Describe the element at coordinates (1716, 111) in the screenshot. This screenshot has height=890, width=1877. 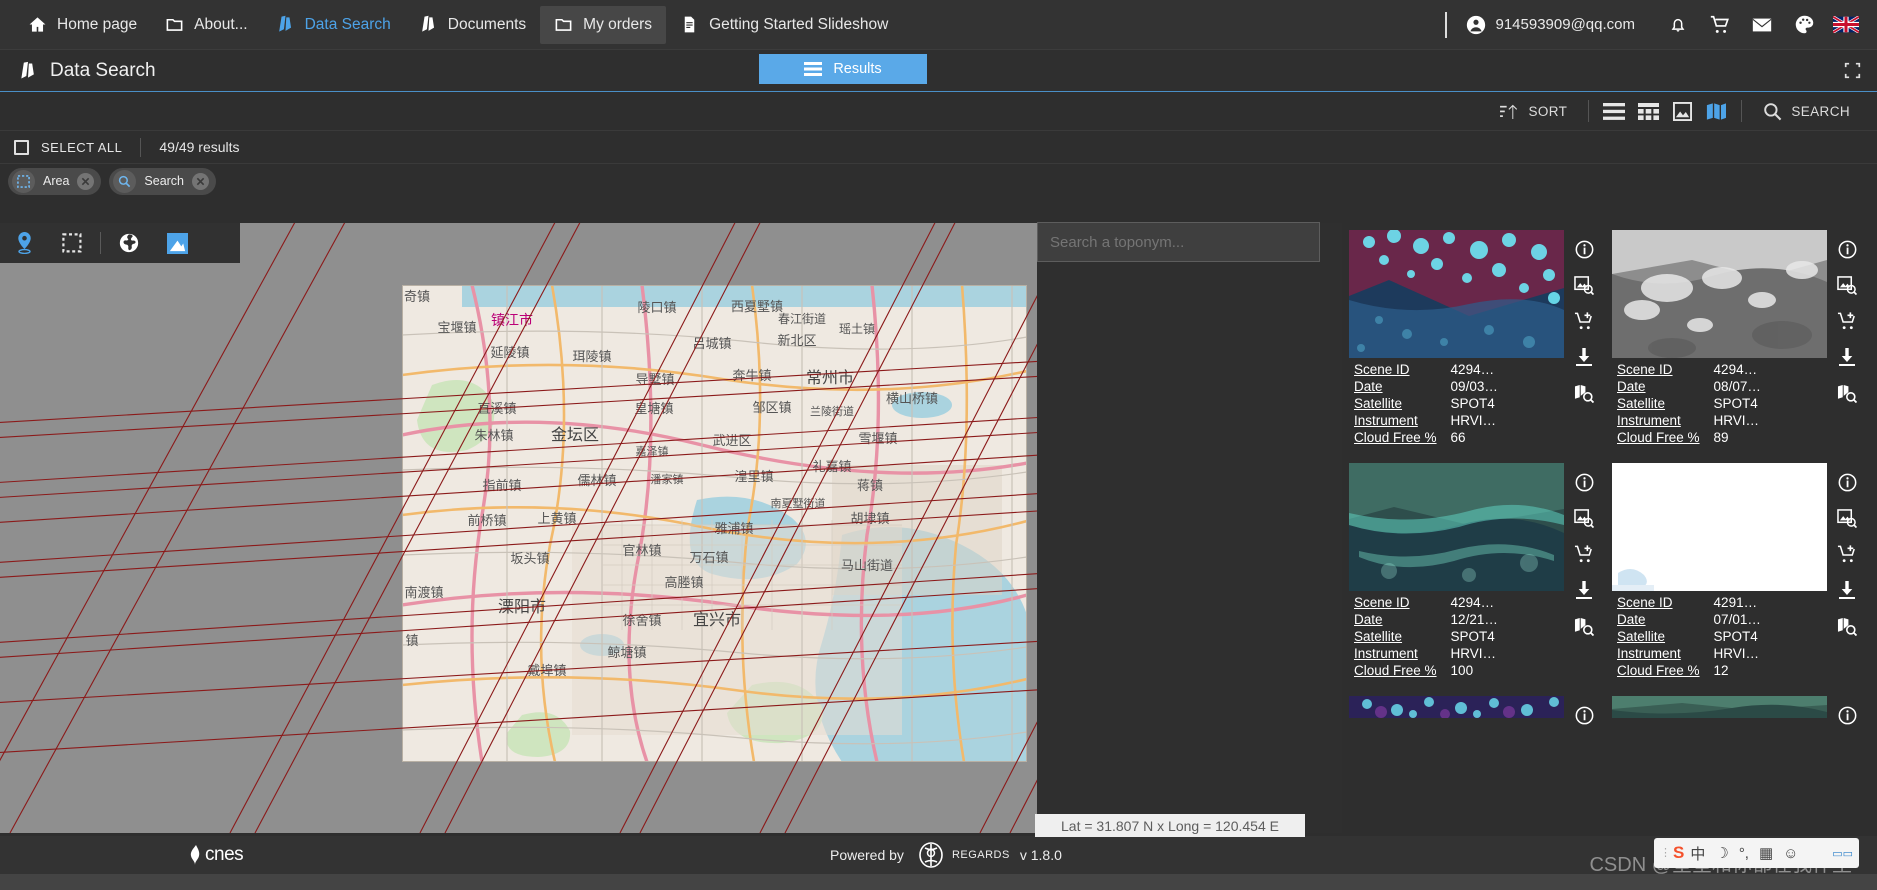
I see `view-map-button` at that location.